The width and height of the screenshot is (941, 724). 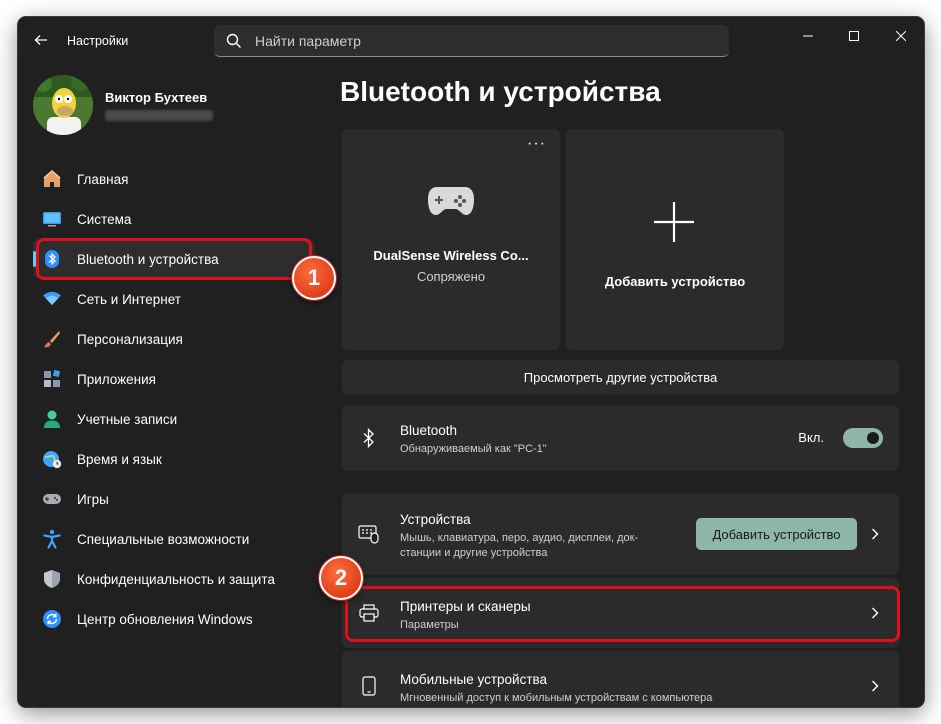 I want to click on app-title: Настройки, so click(x=98, y=41).